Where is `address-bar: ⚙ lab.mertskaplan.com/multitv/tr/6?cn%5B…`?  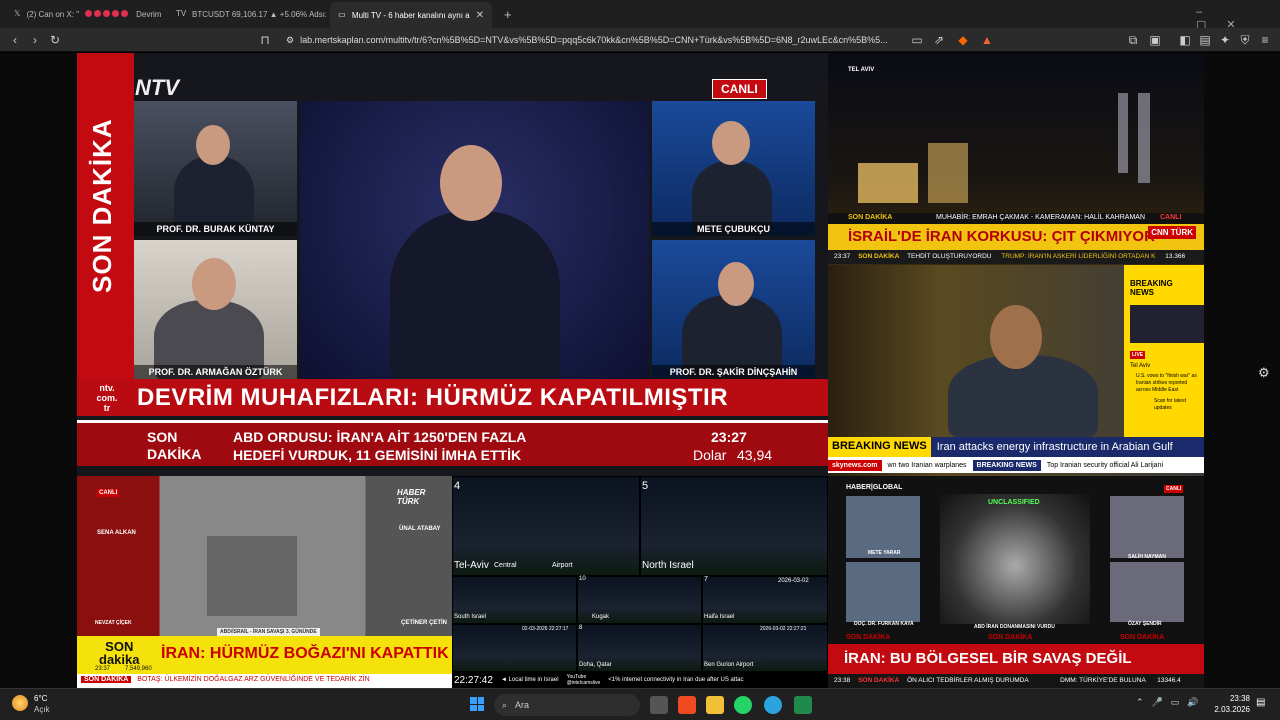 address-bar: ⚙ lab.mertskaplan.com/multitv/tr/6?cn%5B… is located at coordinates (639, 40).